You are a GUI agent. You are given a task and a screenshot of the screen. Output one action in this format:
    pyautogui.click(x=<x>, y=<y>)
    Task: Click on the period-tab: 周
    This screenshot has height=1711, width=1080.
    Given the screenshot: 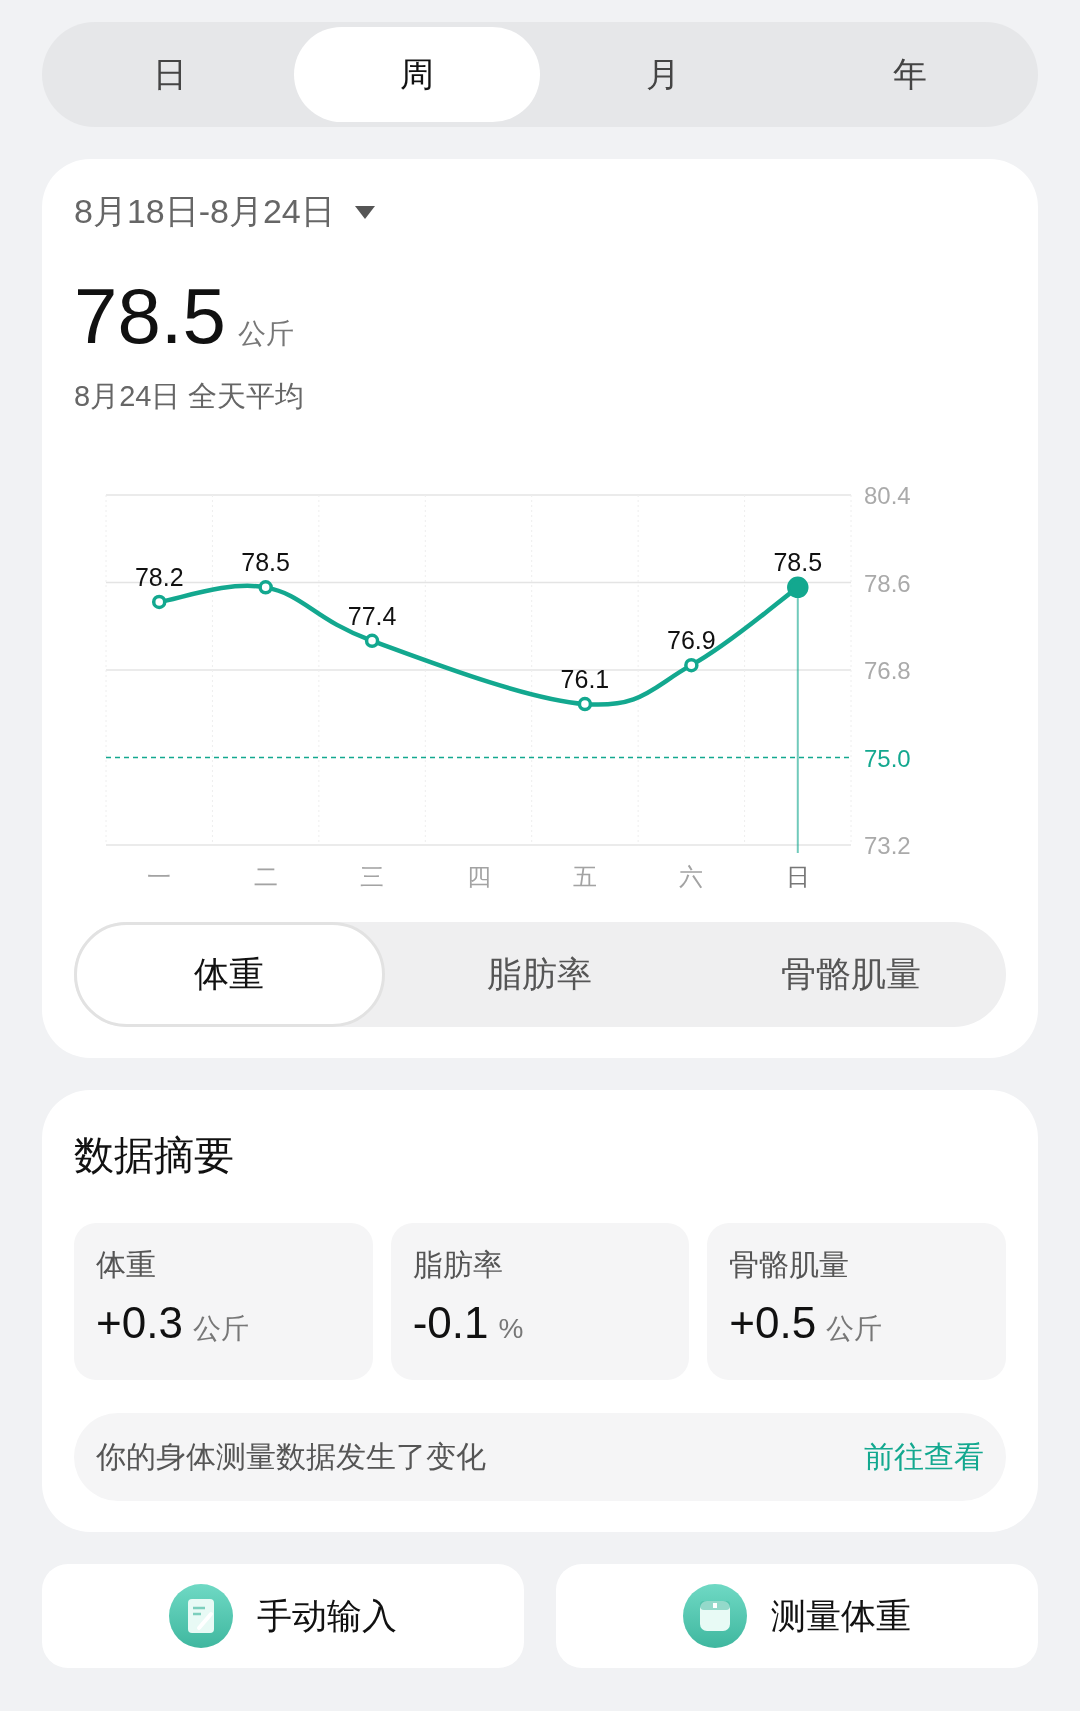 What is the action you would take?
    pyautogui.click(x=416, y=74)
    